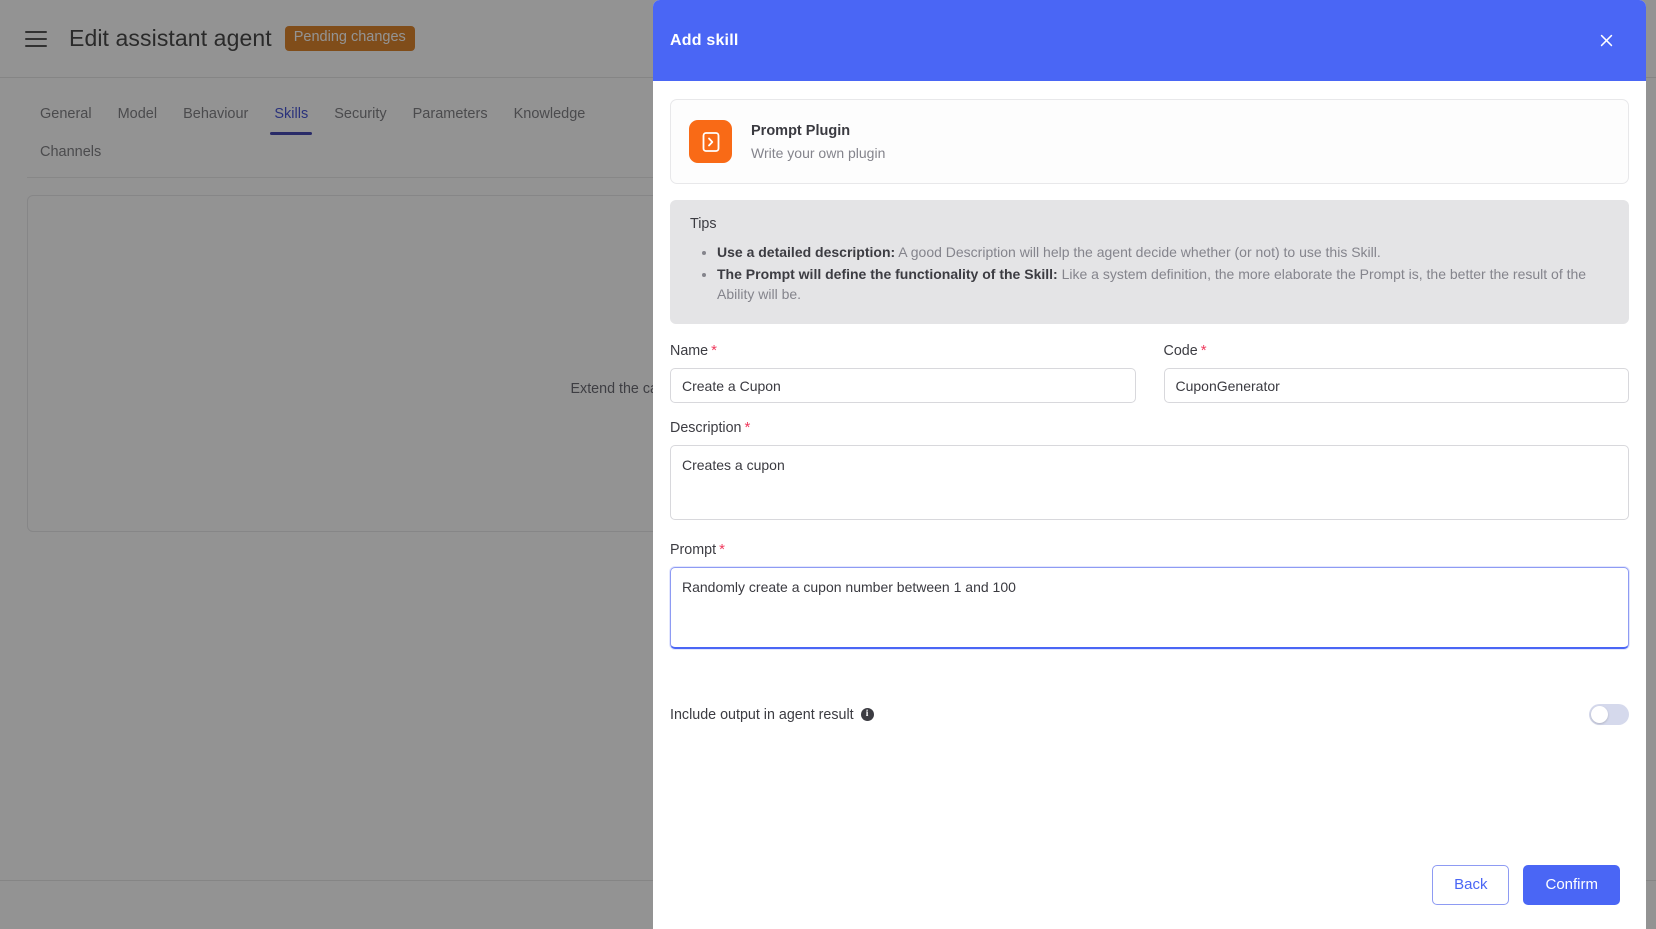 The image size is (1656, 929). I want to click on info-icon: i, so click(867, 715).